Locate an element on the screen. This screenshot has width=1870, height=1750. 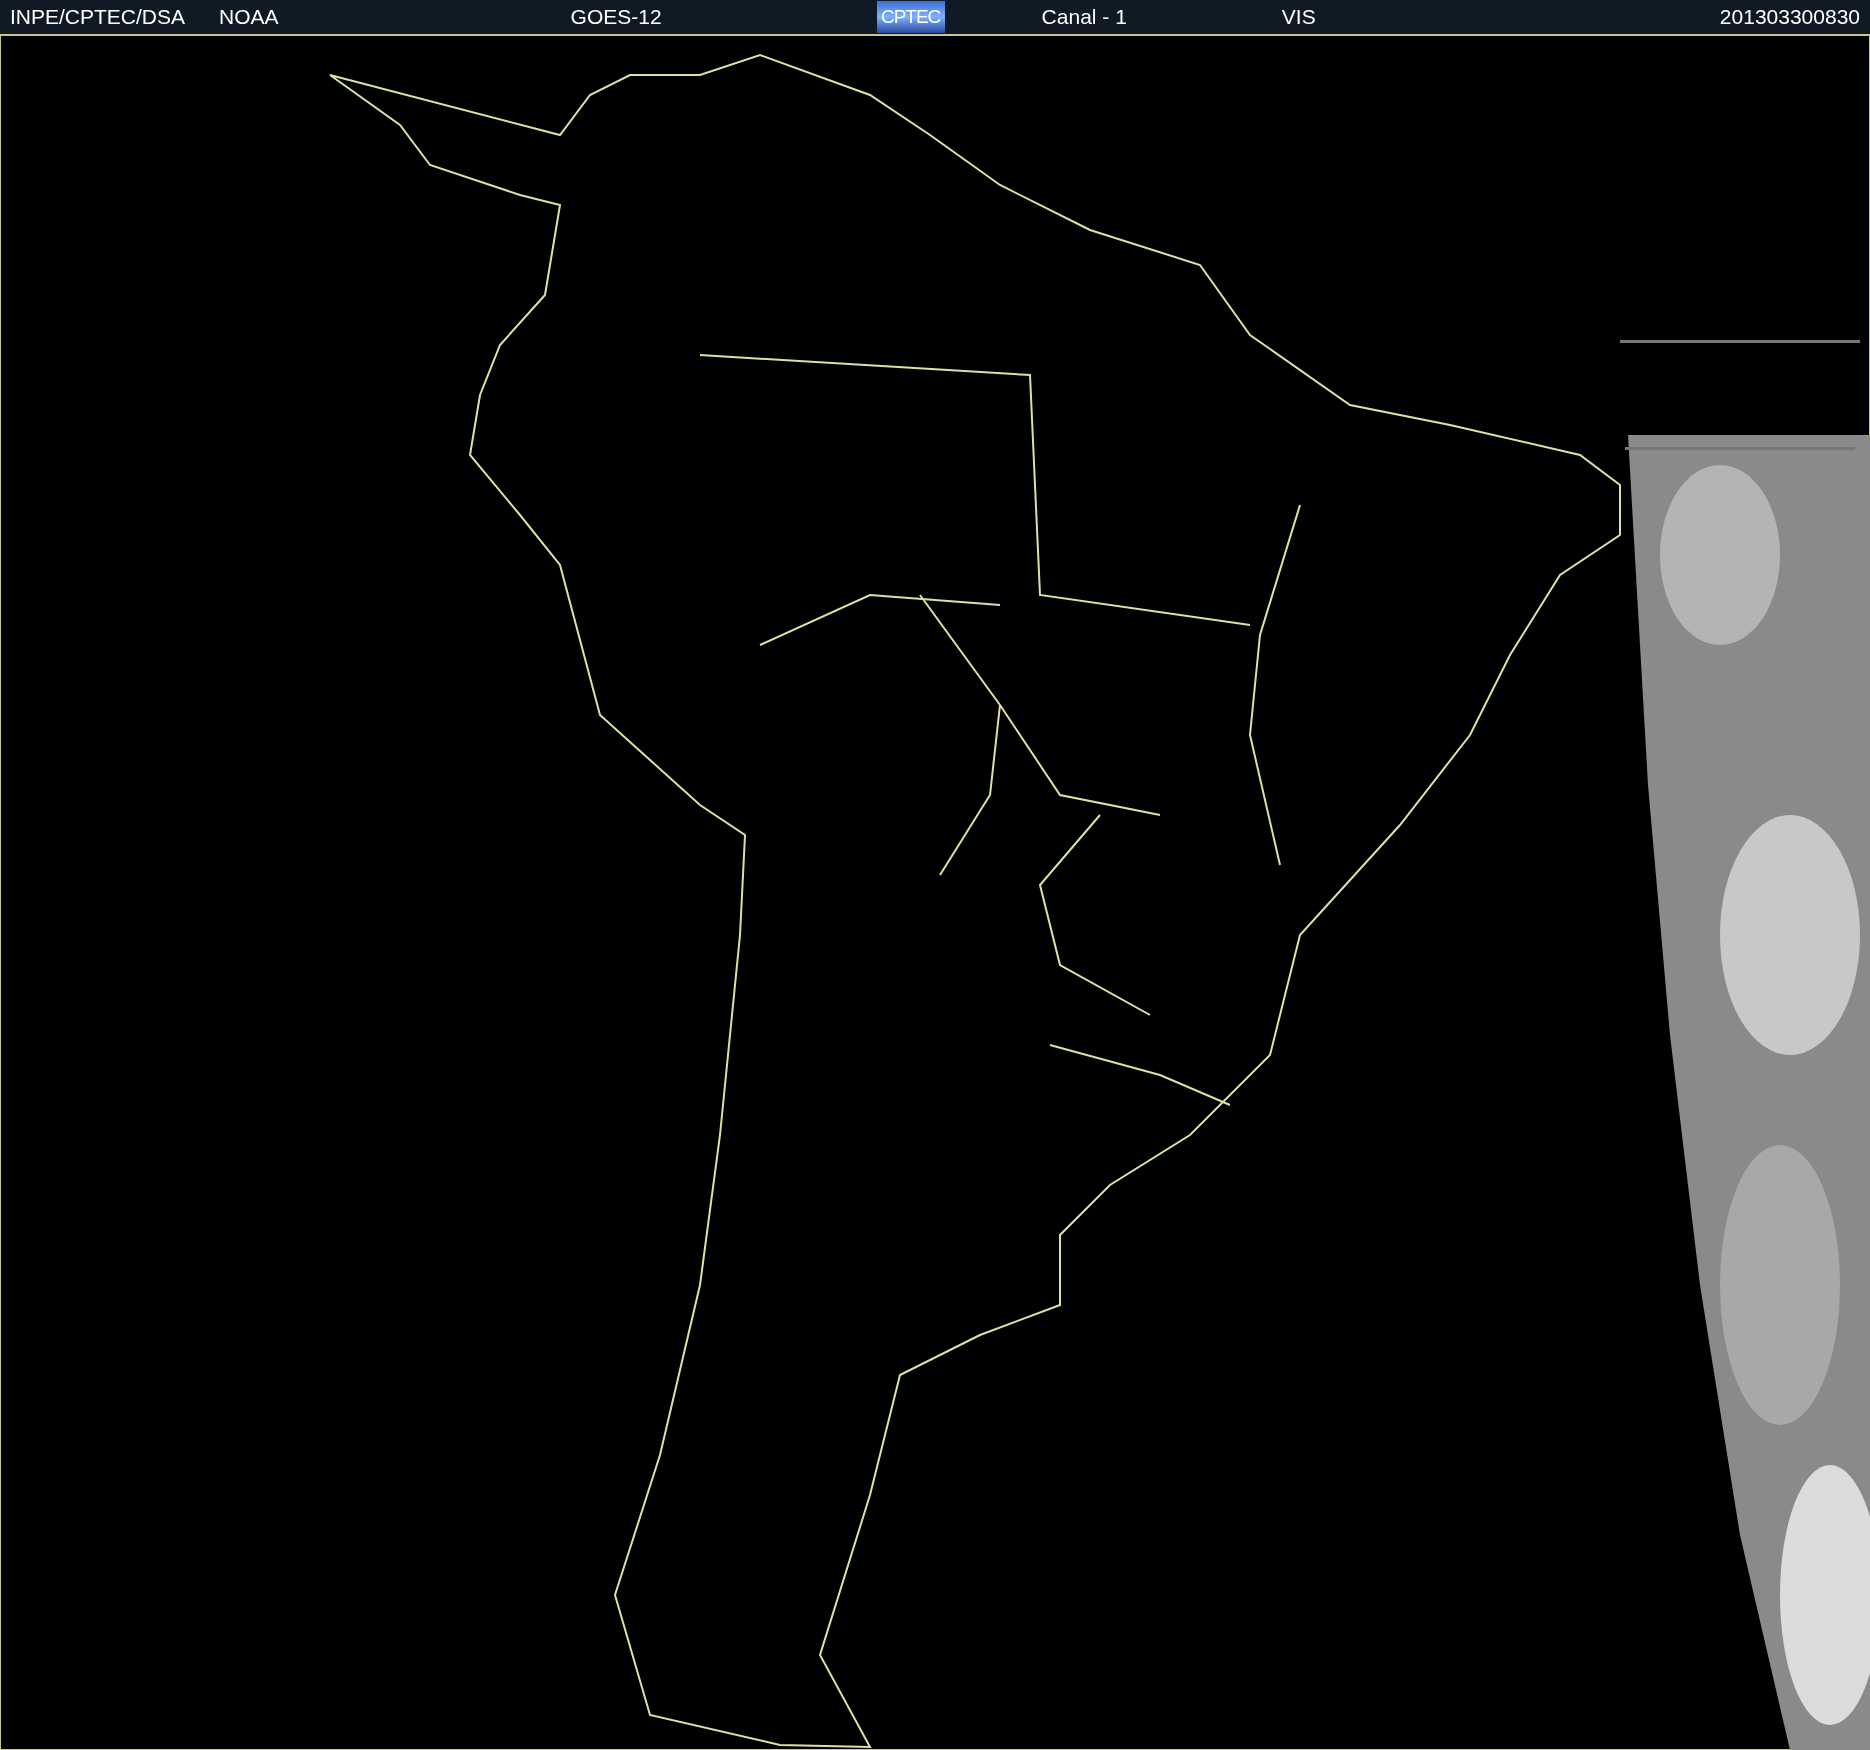
timestamp-label: 201303300830 is located at coordinates (1789, 17).